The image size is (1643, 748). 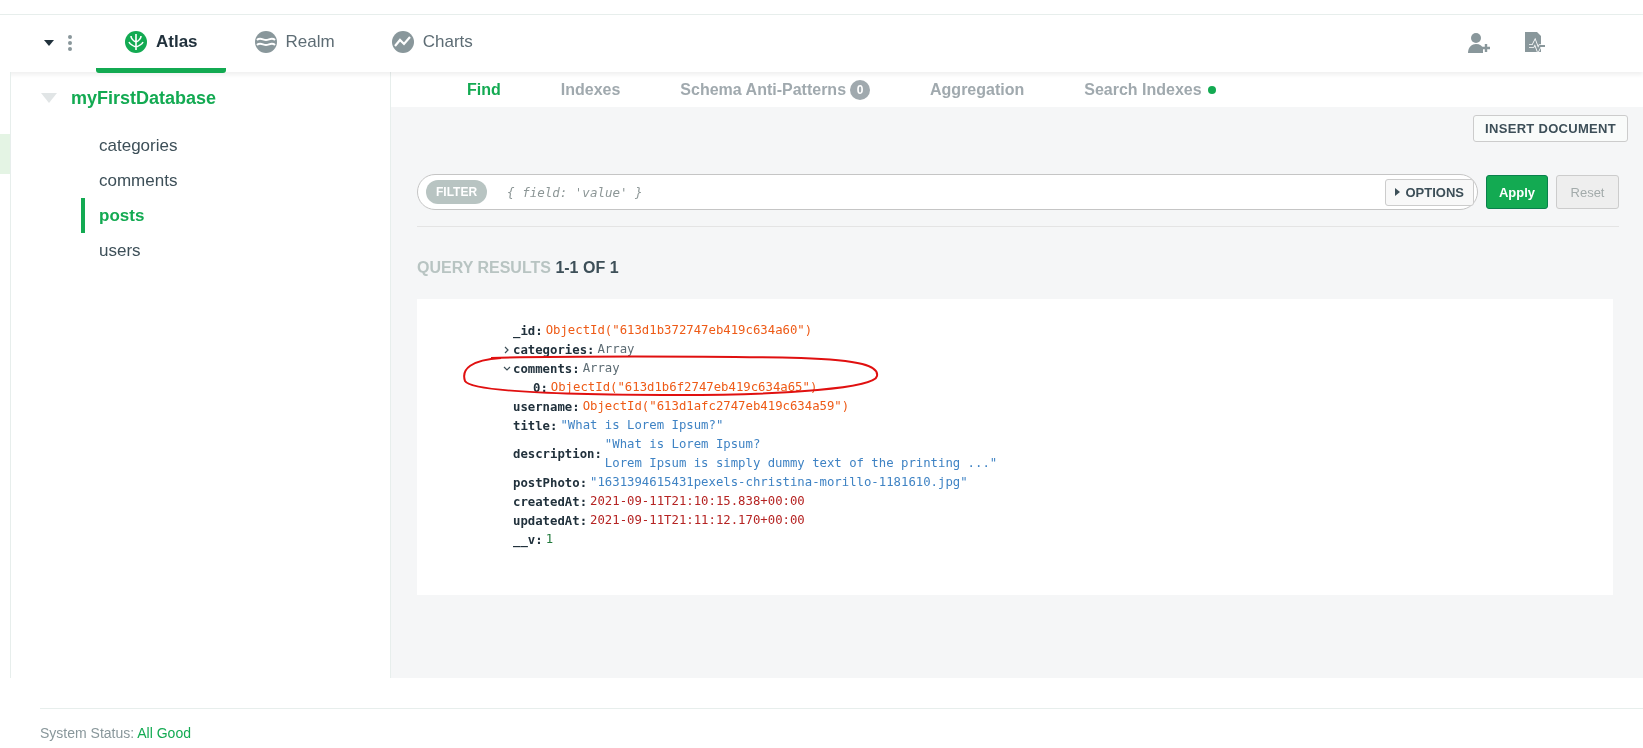 I want to click on field-value: "What is Lorem Ipsum?", so click(x=642, y=425).